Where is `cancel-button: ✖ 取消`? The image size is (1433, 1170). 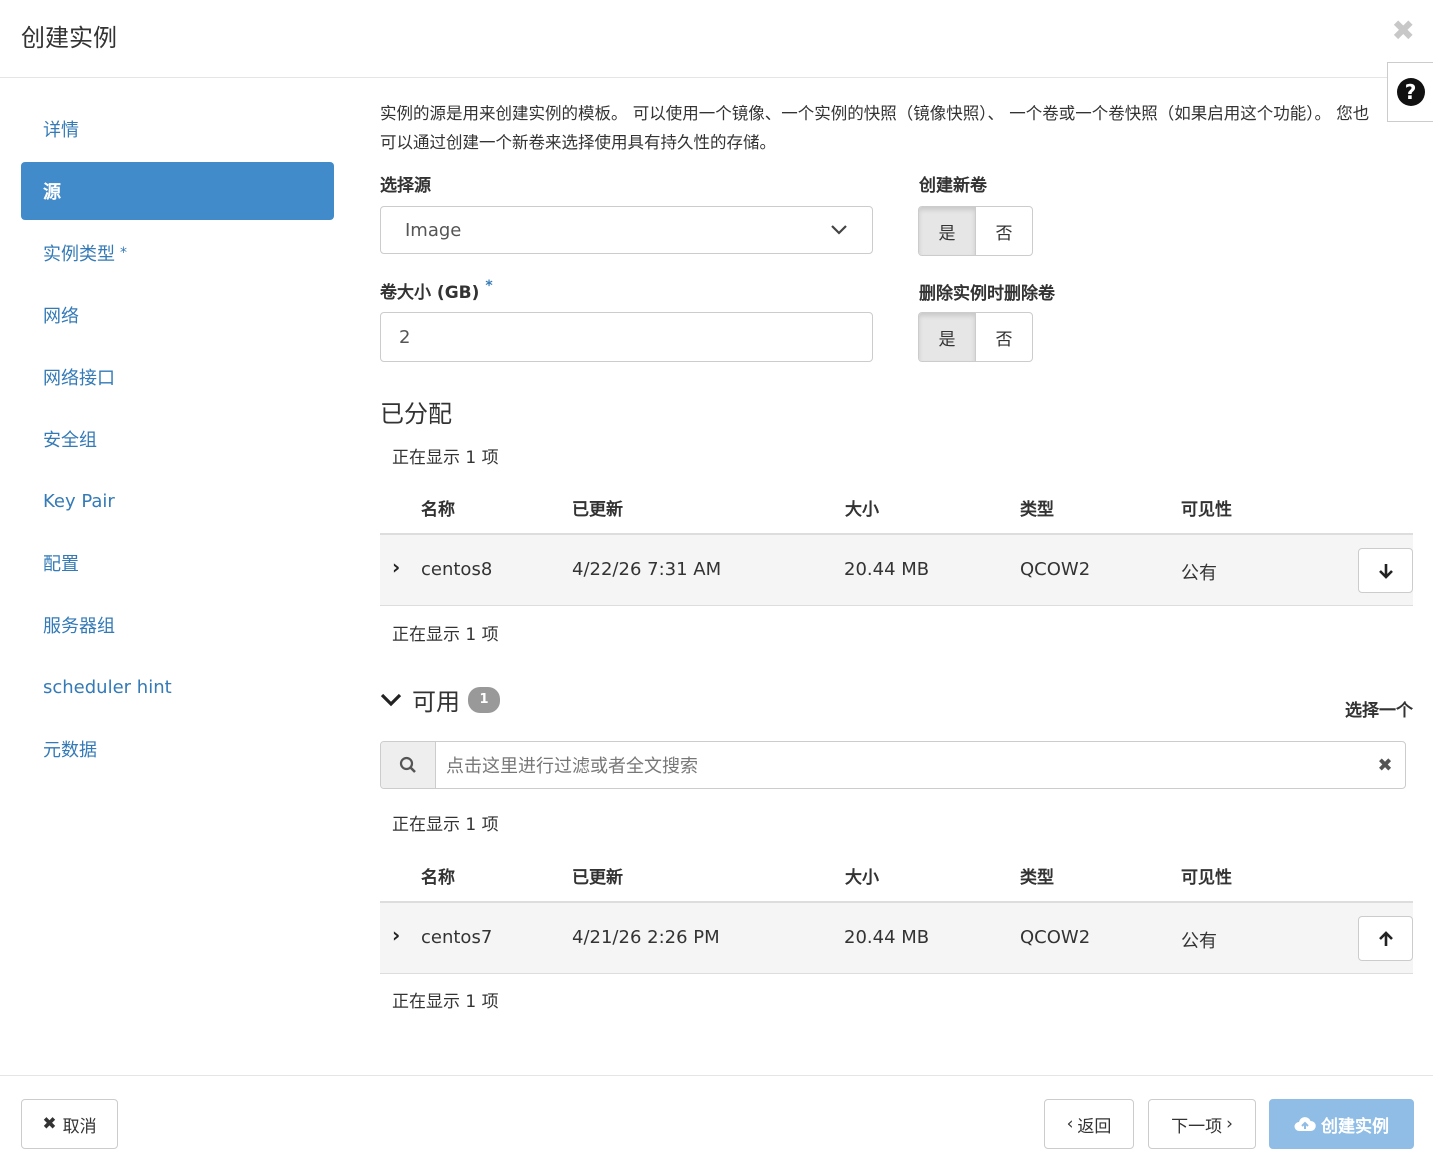 cancel-button: ✖ 取消 is located at coordinates (69, 1124).